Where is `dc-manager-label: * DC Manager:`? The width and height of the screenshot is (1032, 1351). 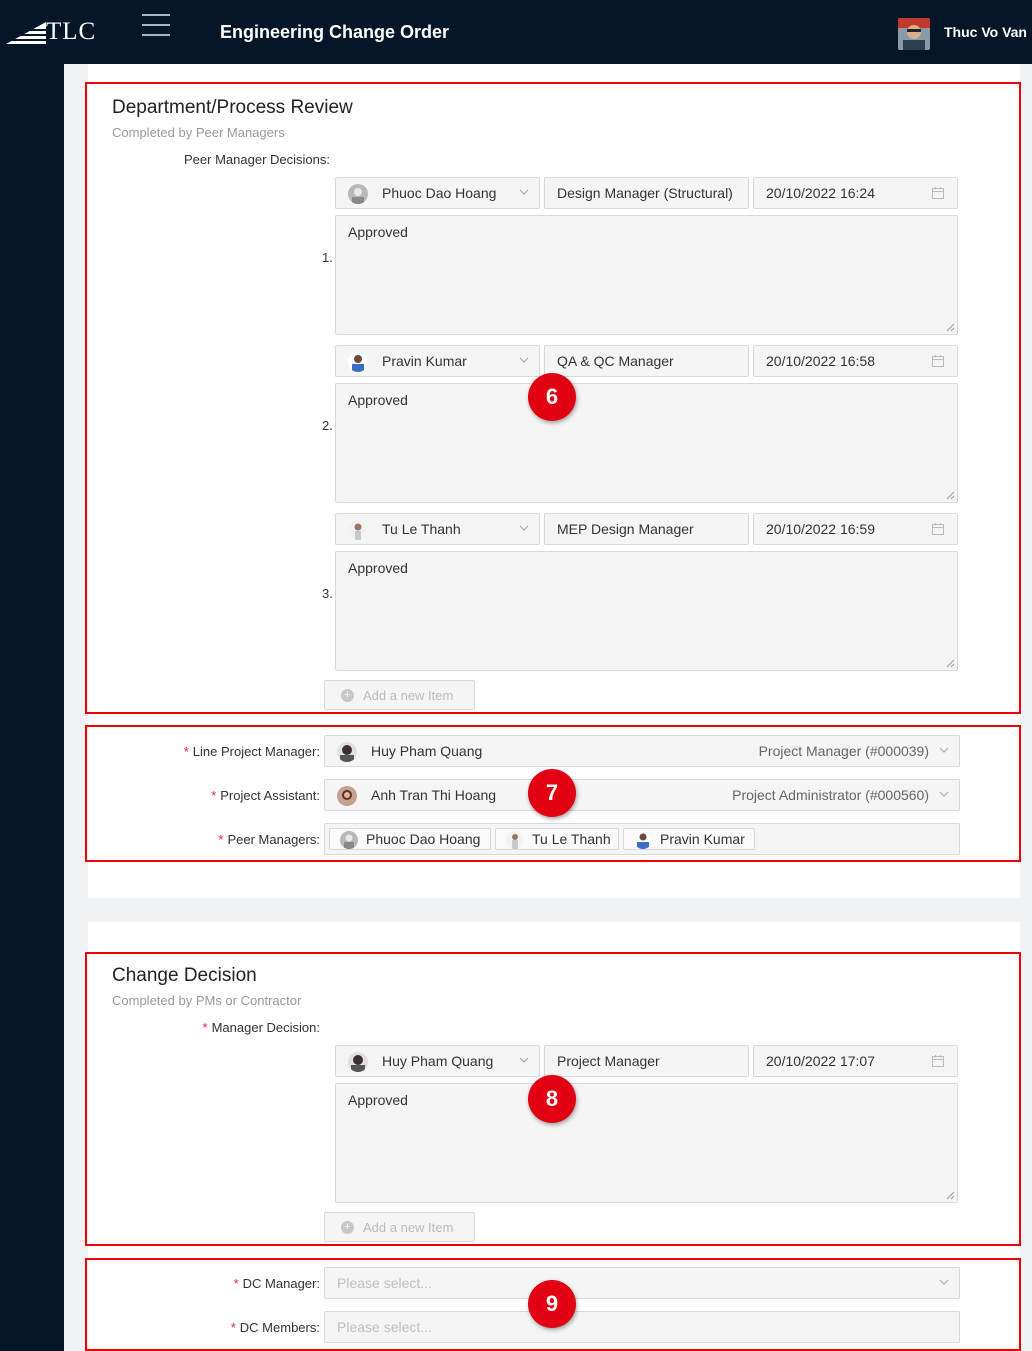
dc-manager-label: * DC Manager: is located at coordinates (276, 1283).